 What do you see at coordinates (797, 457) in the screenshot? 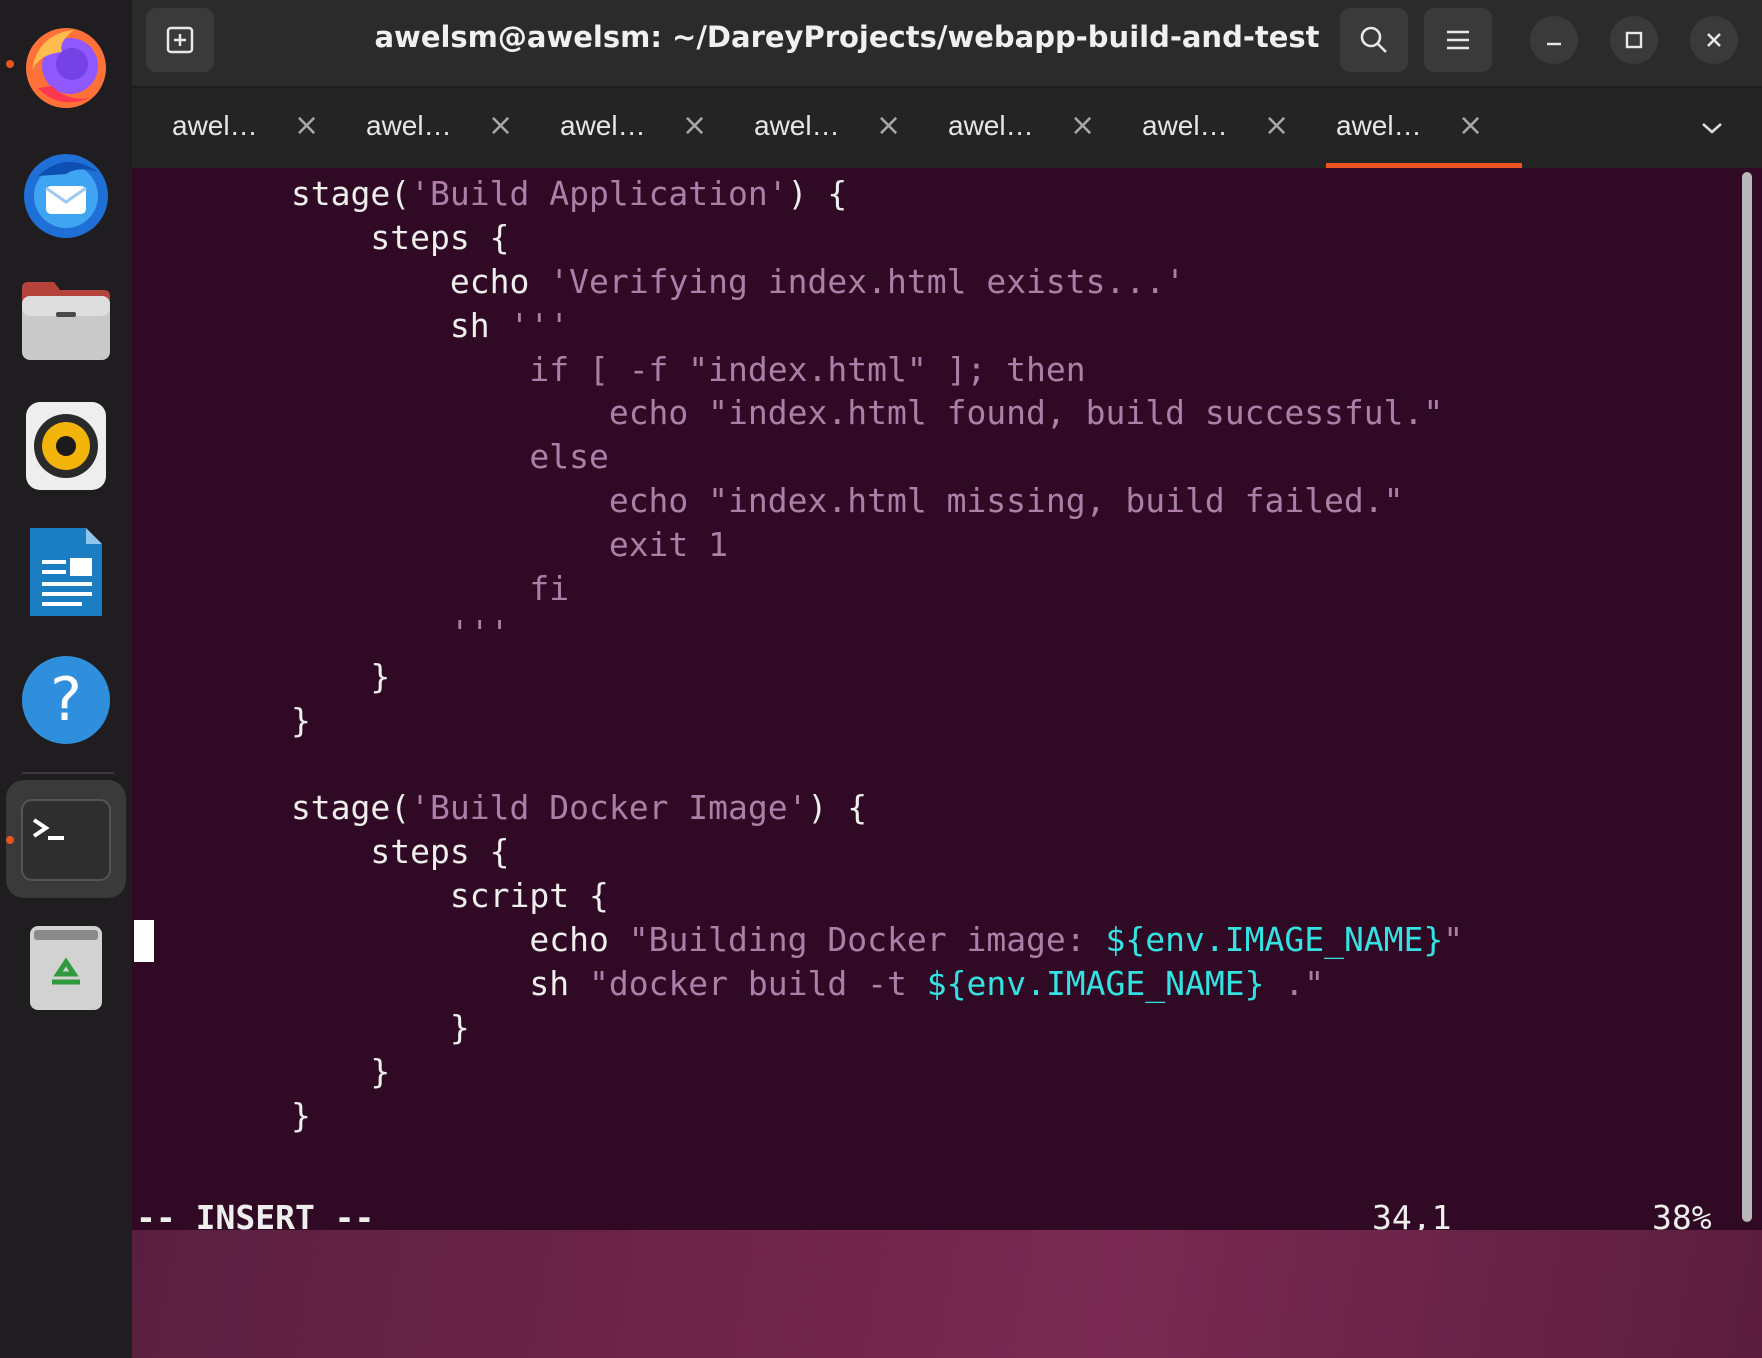
I see `code-line: else` at bounding box center [797, 457].